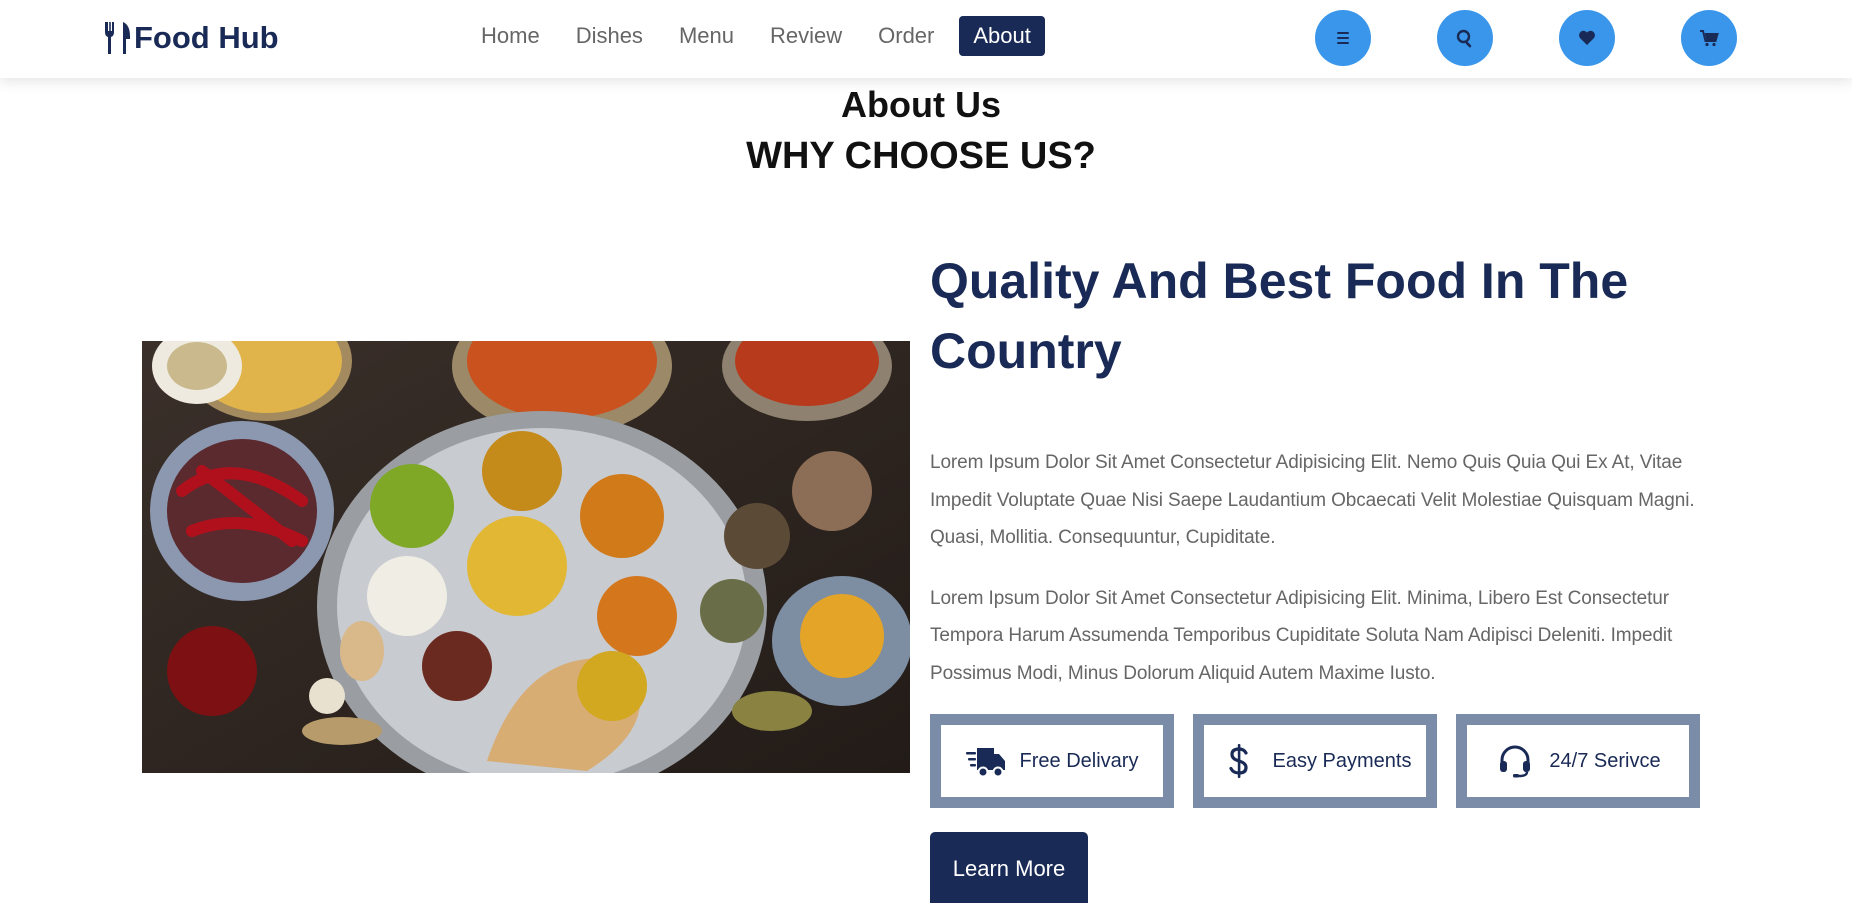 The image size is (1852, 903). What do you see at coordinates (1526, 38) in the screenshot?
I see `header-icons` at bounding box center [1526, 38].